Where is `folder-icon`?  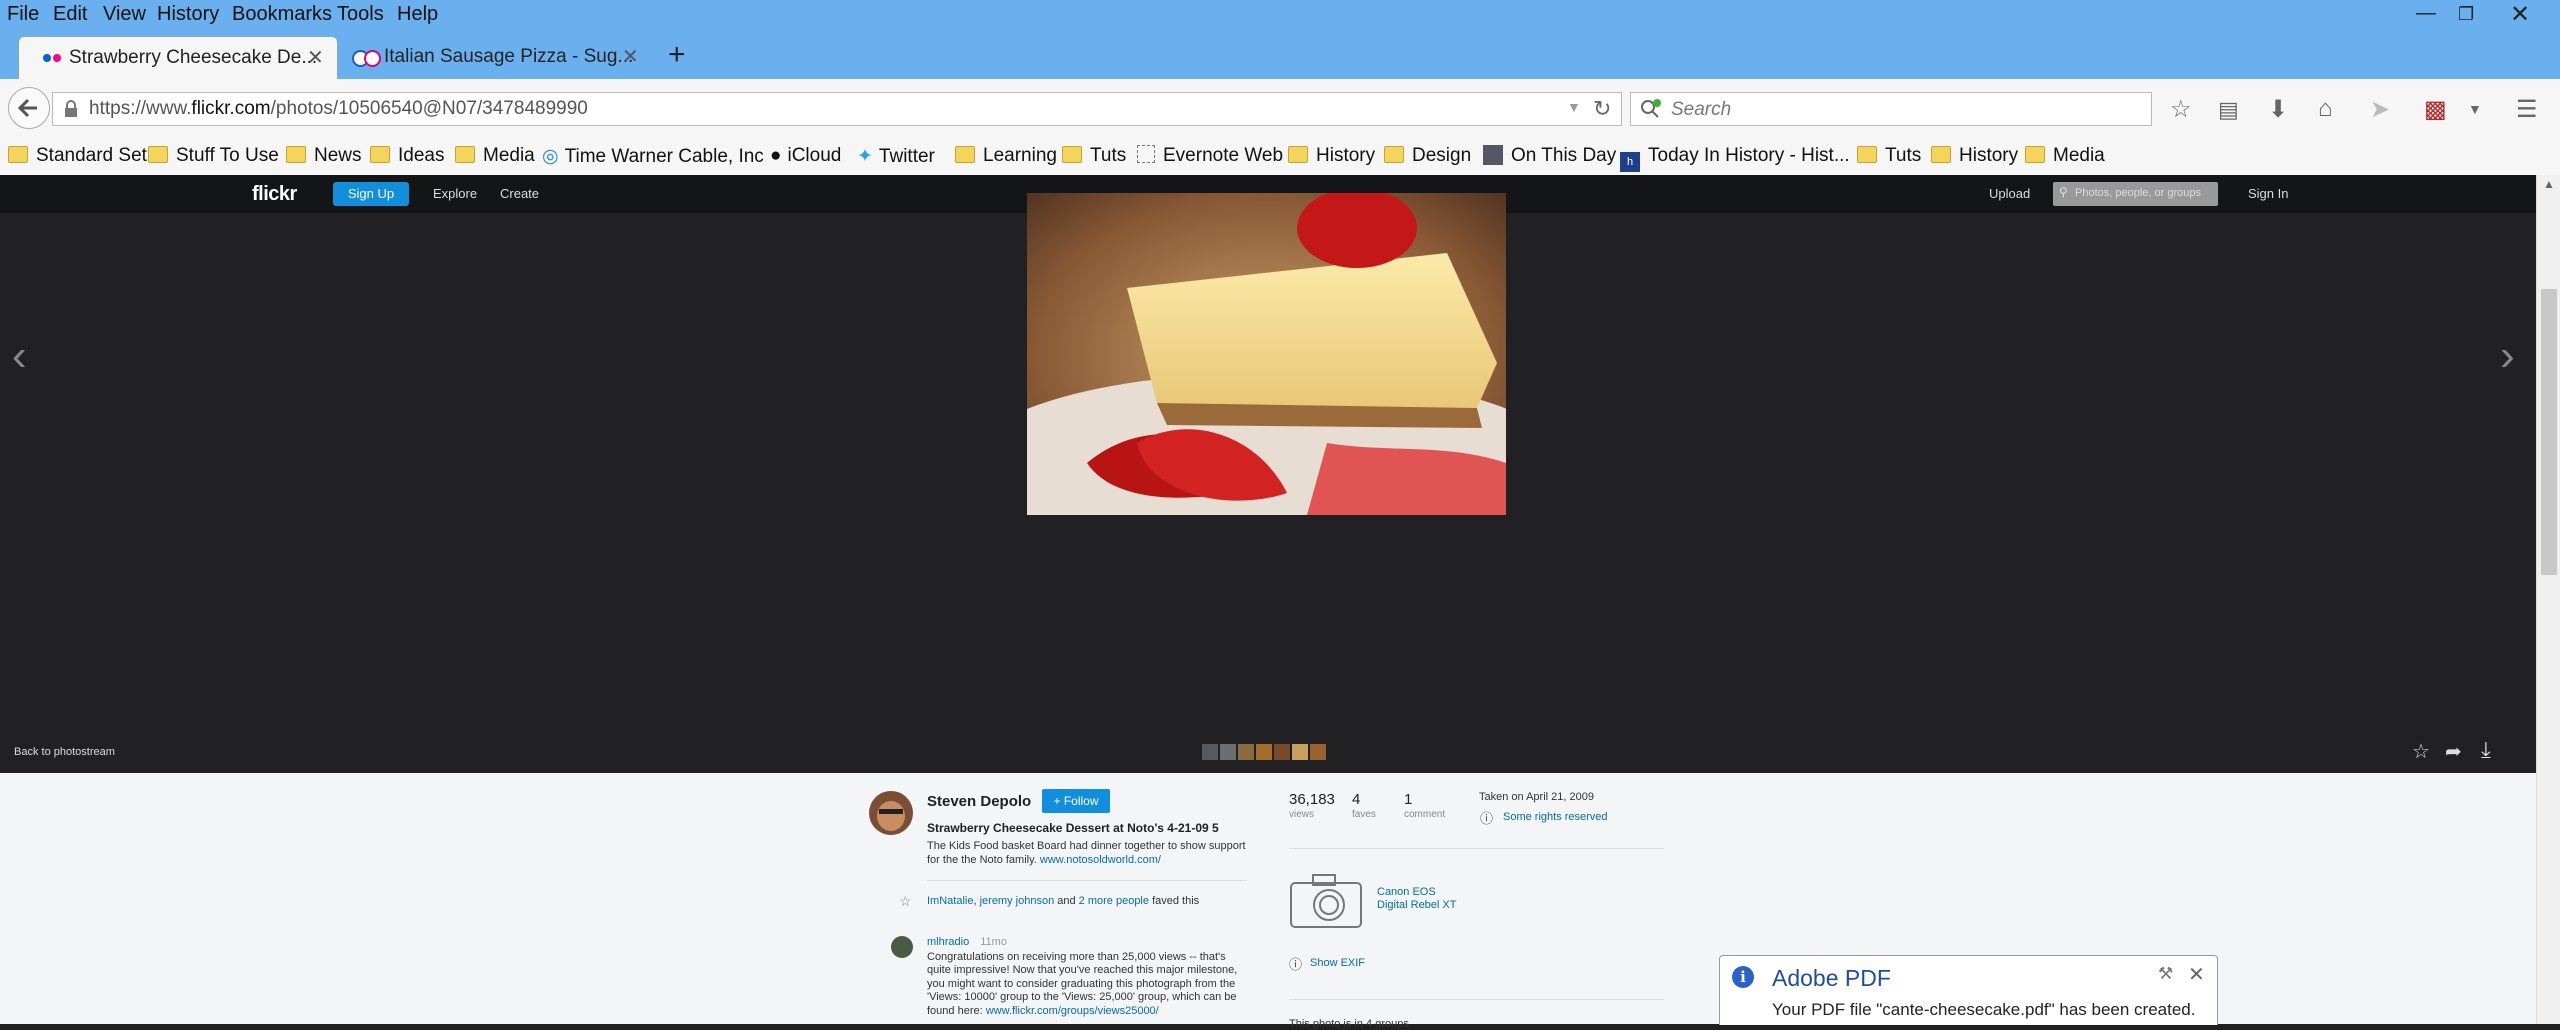 folder-icon is located at coordinates (1072, 154).